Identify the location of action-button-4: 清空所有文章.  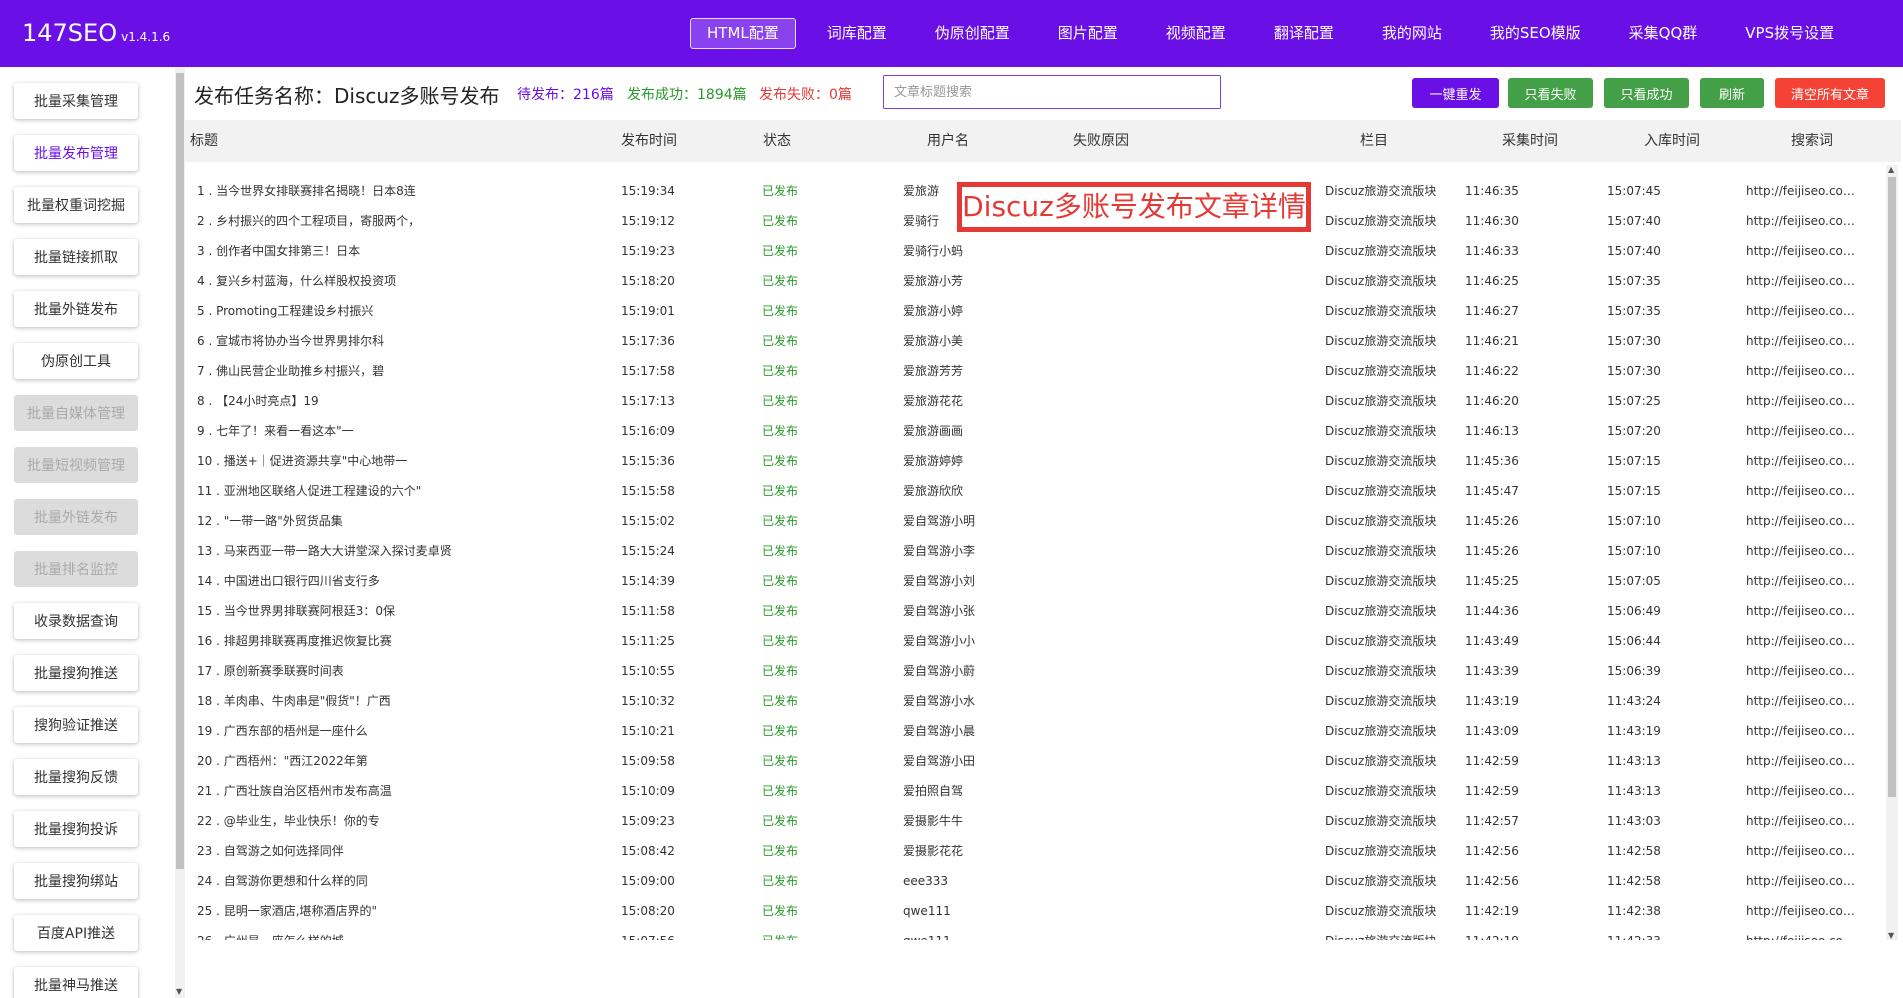
(1830, 93).